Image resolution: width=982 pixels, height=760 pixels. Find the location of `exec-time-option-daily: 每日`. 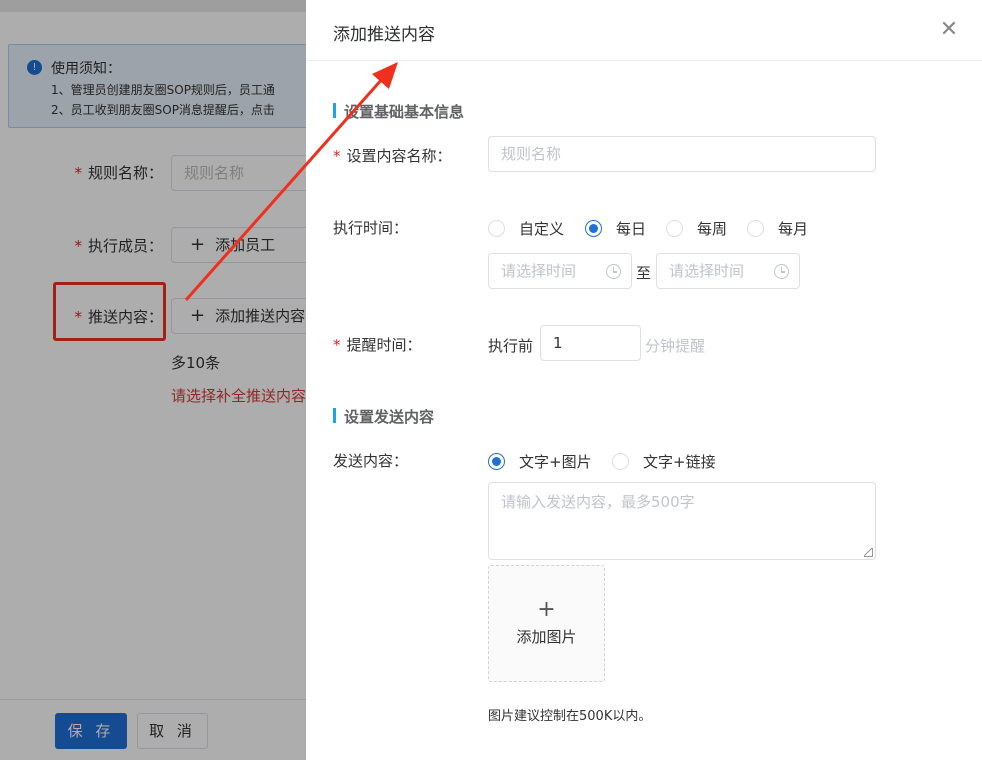

exec-time-option-daily: 每日 is located at coordinates (615, 228).